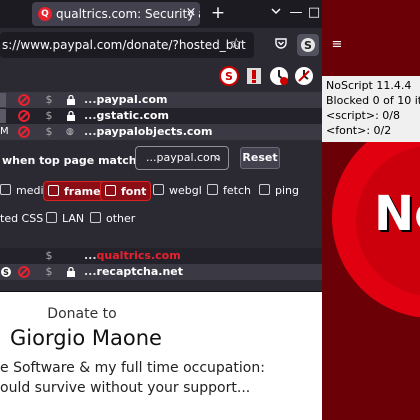 This screenshot has width=420, height=420. I want to click on minimize-button: —, so click(296, 13).